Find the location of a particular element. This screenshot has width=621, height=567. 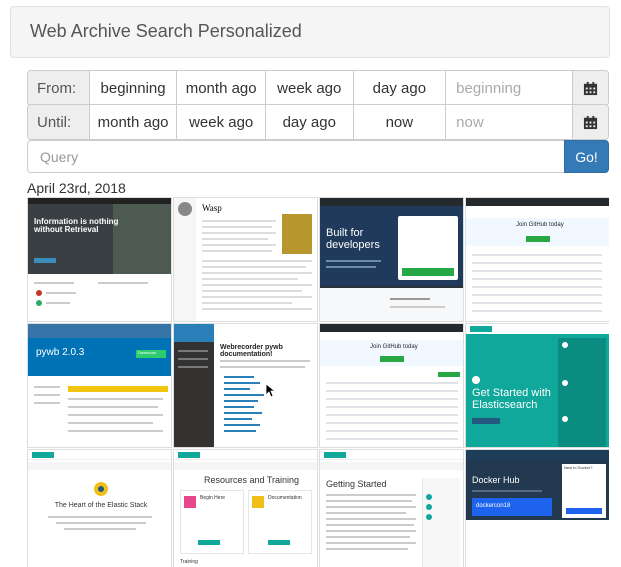

search-bar: Go! is located at coordinates (318, 156).